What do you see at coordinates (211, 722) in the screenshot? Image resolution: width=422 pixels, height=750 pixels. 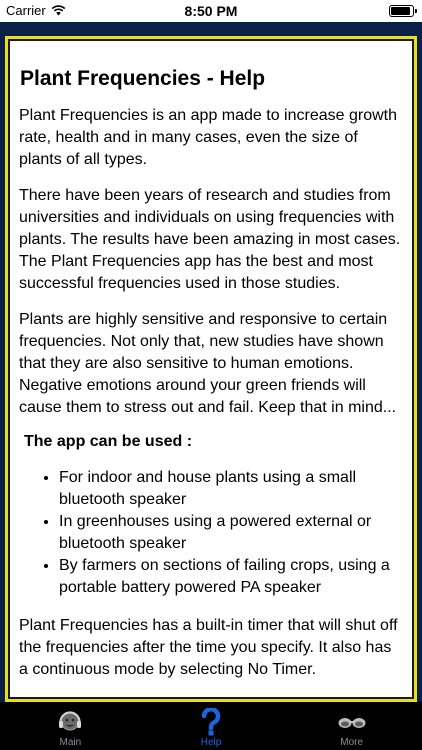 I see `question-mark-icon` at bounding box center [211, 722].